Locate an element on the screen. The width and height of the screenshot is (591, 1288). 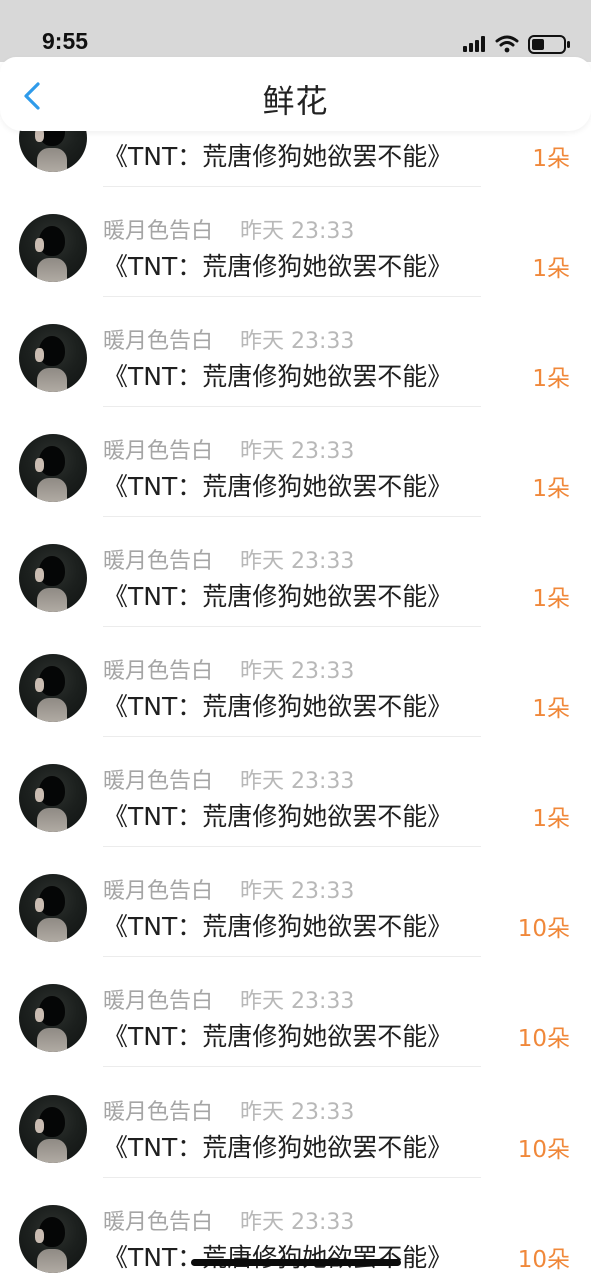
status-time: 9:55 is located at coordinates (65, 41).